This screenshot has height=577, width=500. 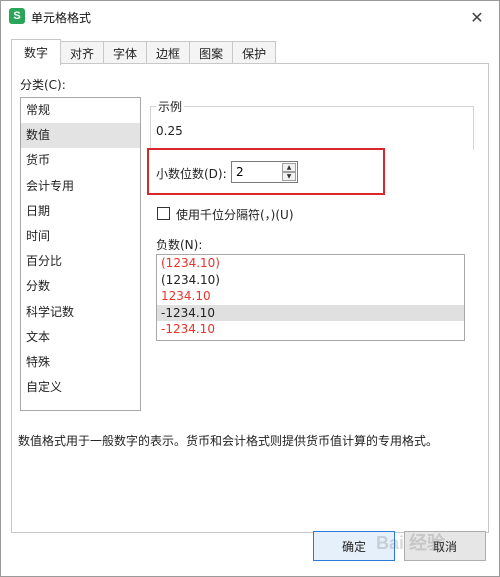 I want to click on category-item-time: 时间, so click(x=80, y=236).